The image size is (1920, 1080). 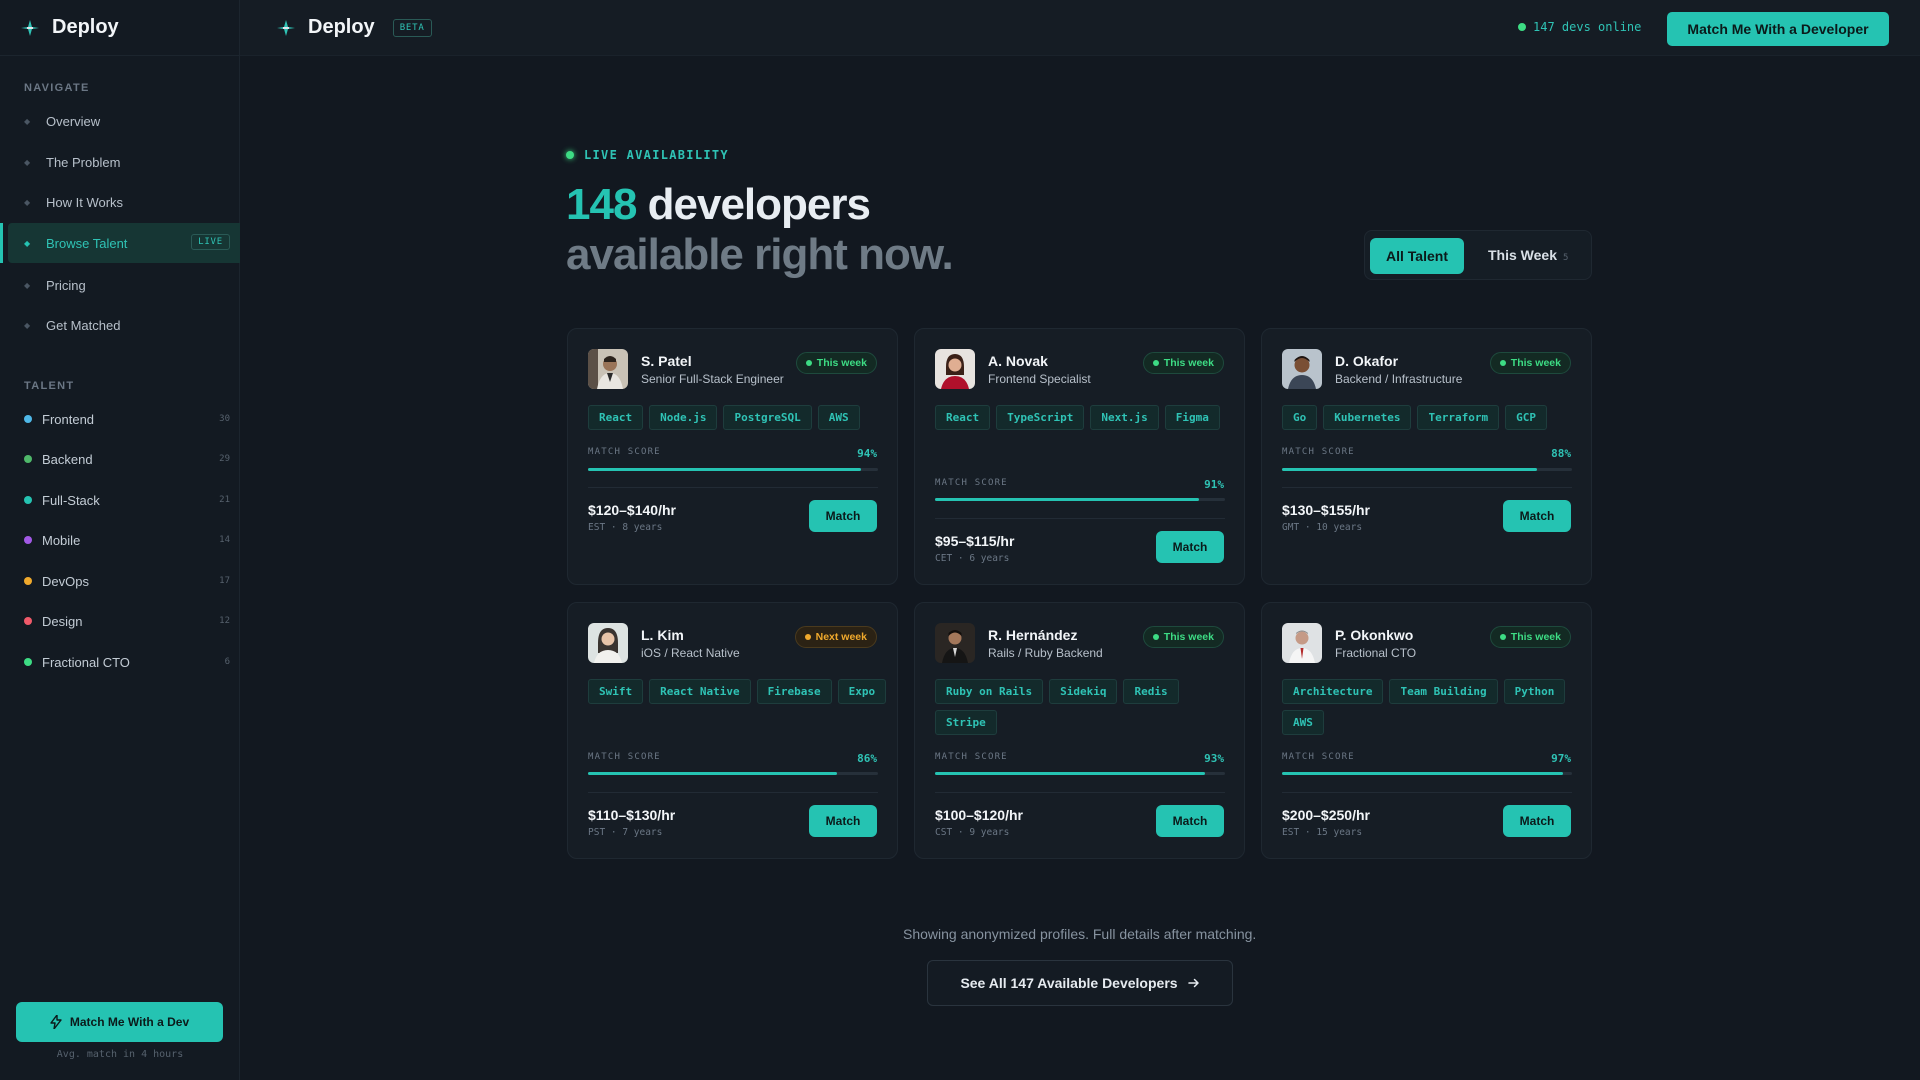 I want to click on timezone-experience: CST · 9 years, so click(x=972, y=832).